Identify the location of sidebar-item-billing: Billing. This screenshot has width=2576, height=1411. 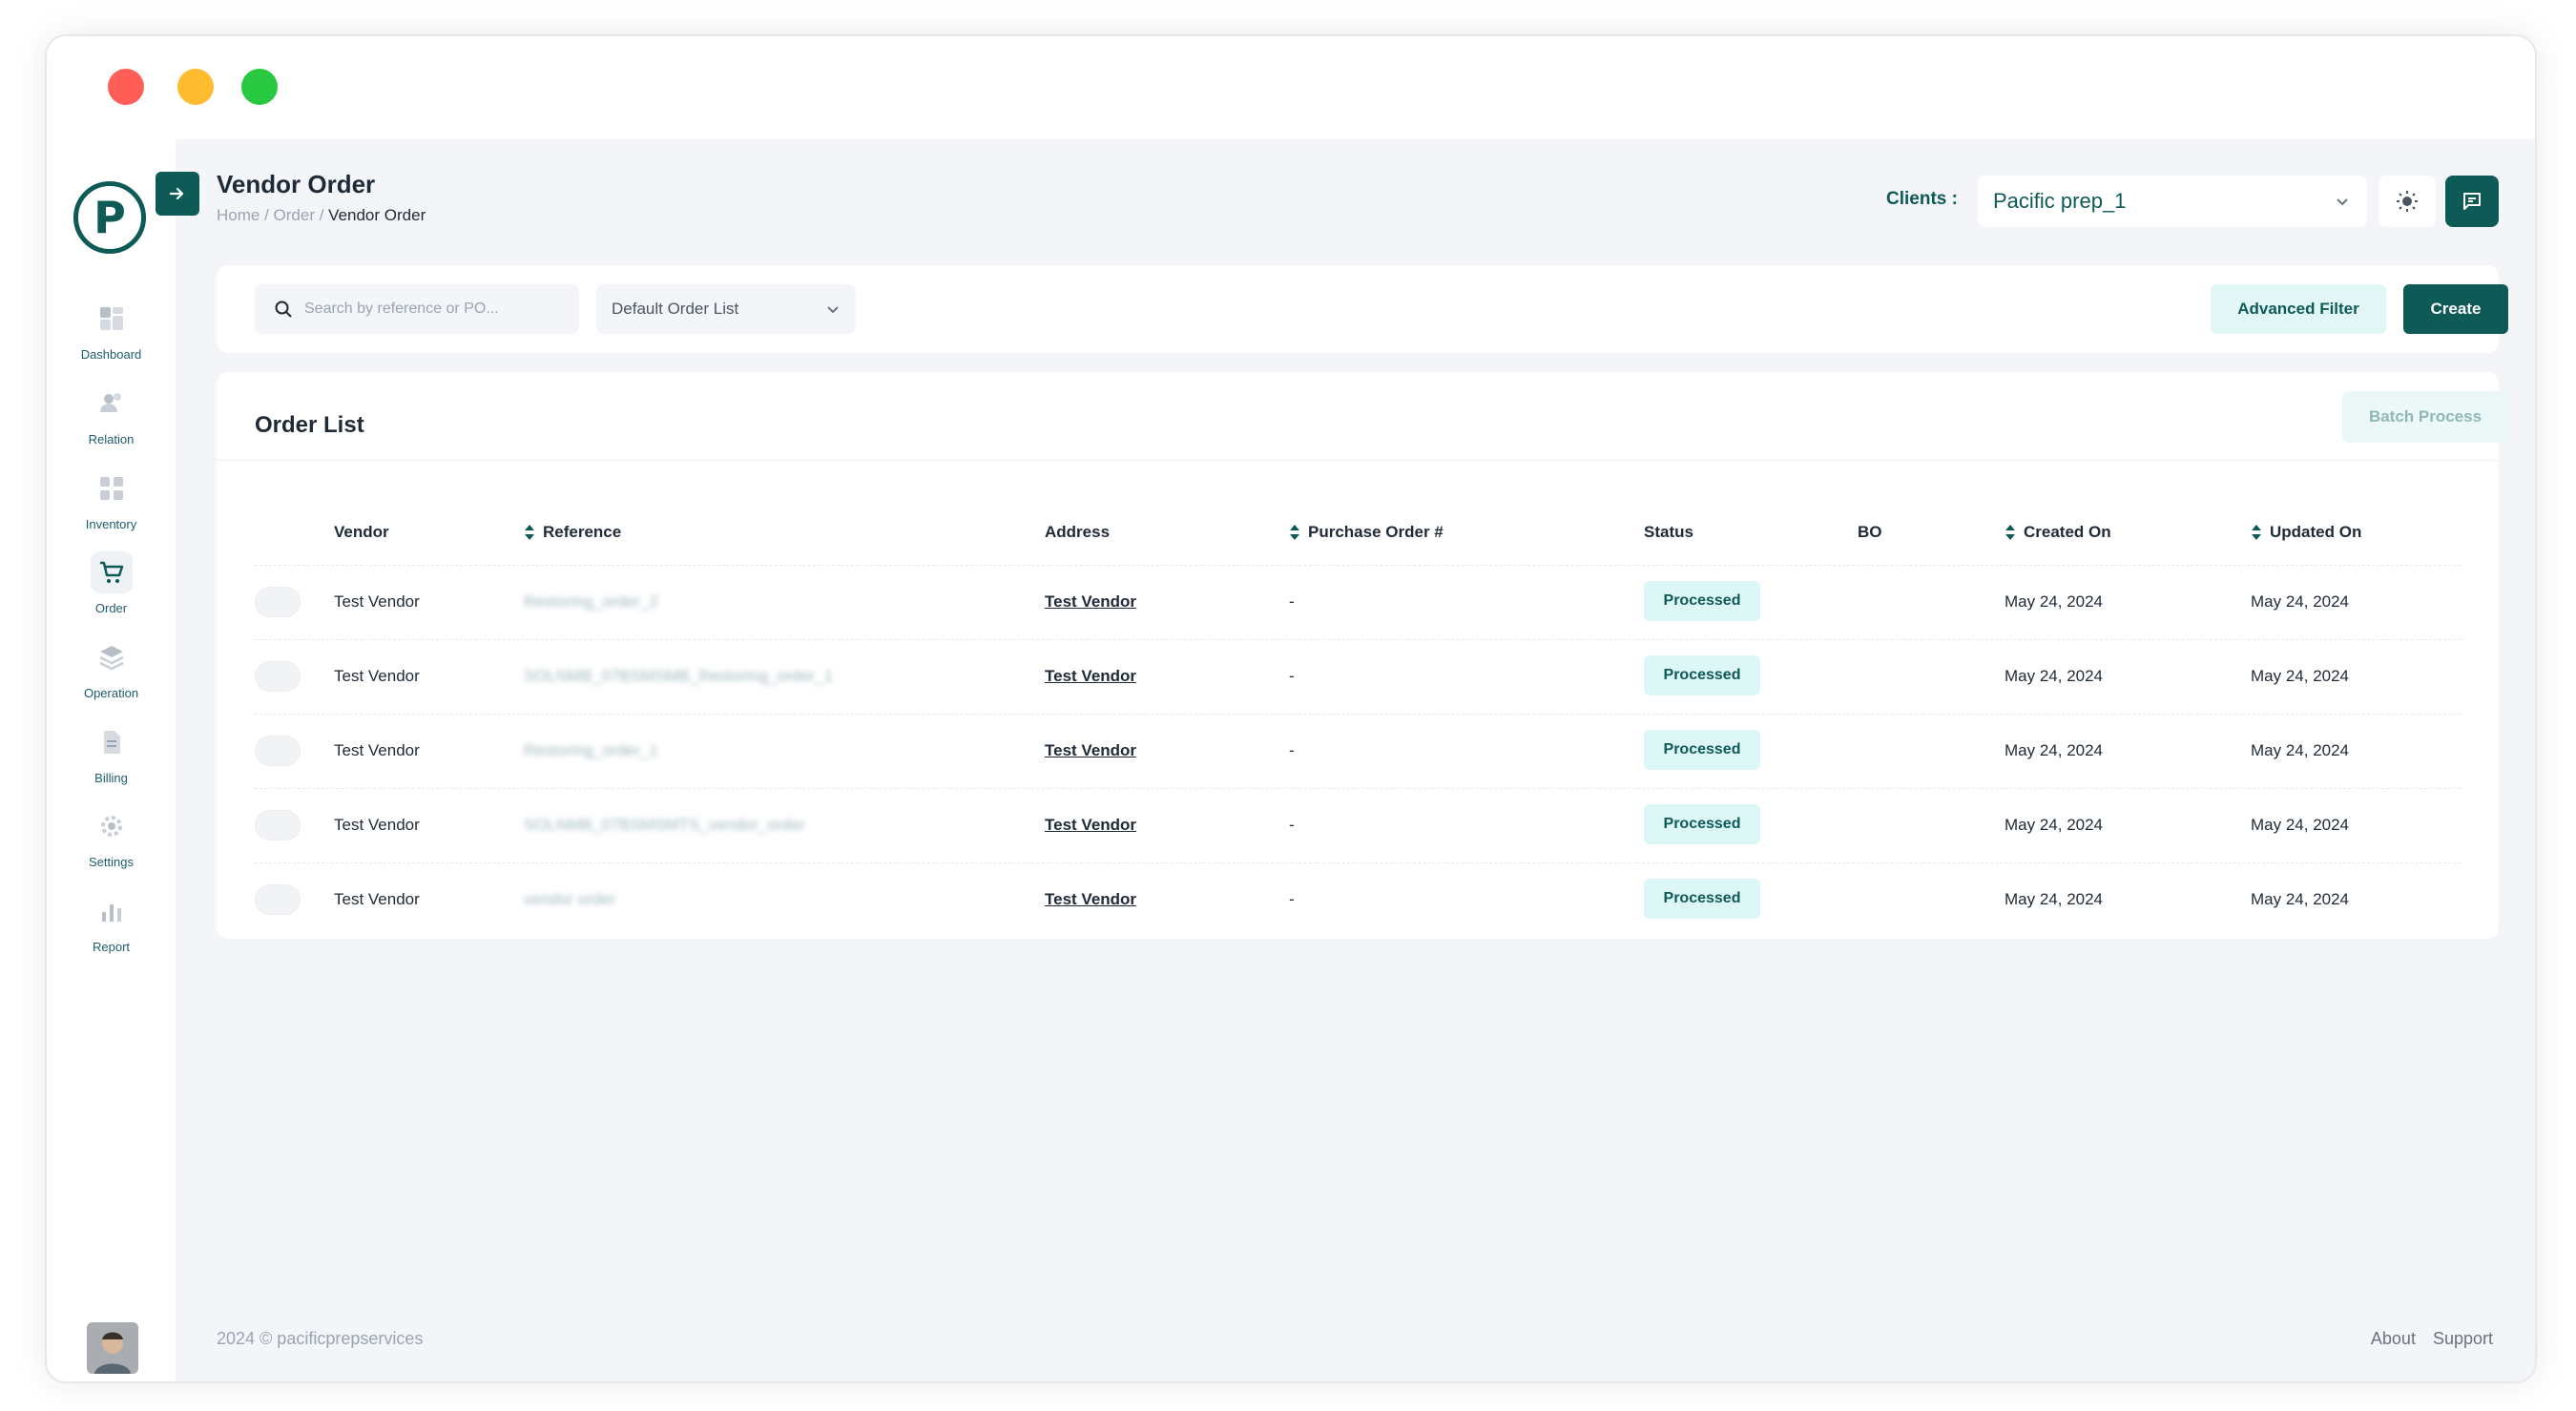
(111, 753).